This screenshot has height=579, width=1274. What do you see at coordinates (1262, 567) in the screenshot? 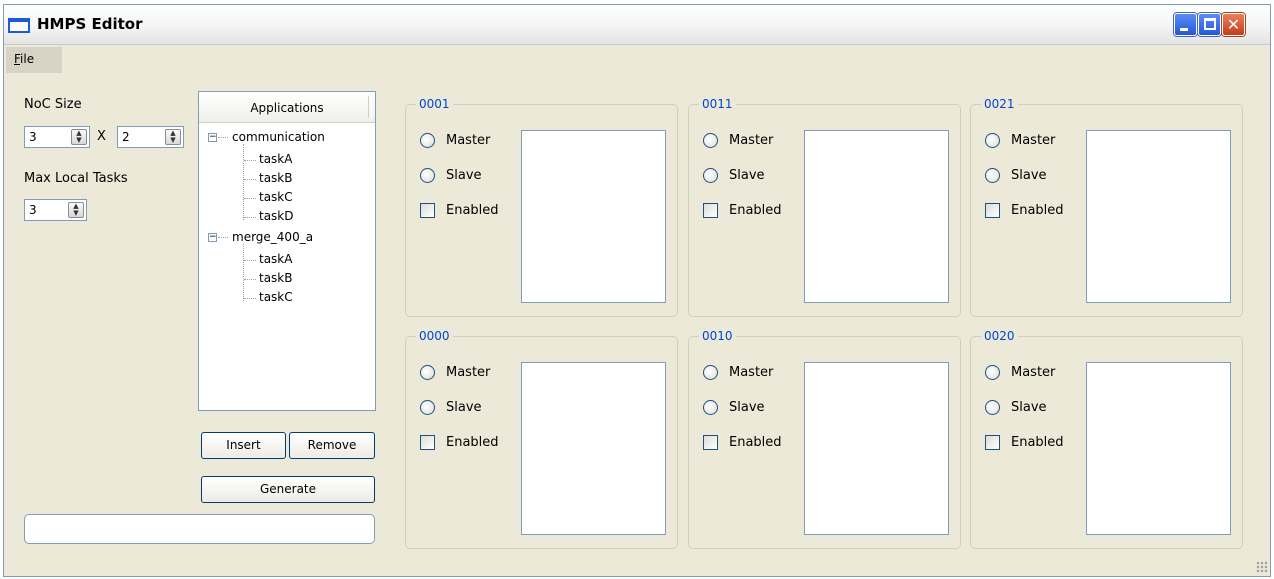
I see `resize-grip-icon` at bounding box center [1262, 567].